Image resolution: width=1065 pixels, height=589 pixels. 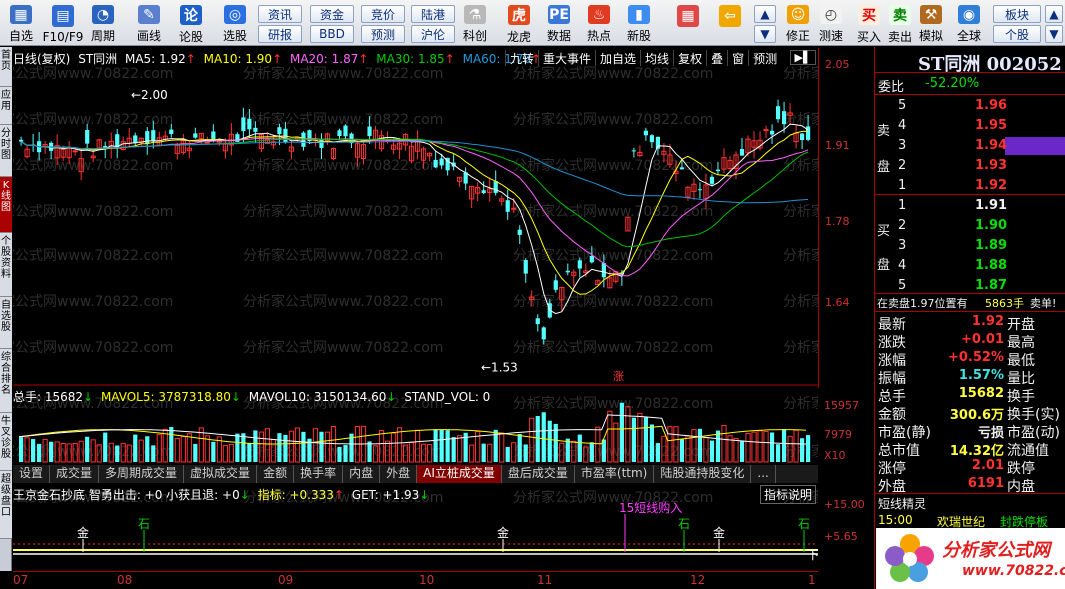 I want to click on toolbar-table-button: ▤ F10/F9, so click(x=63, y=23).